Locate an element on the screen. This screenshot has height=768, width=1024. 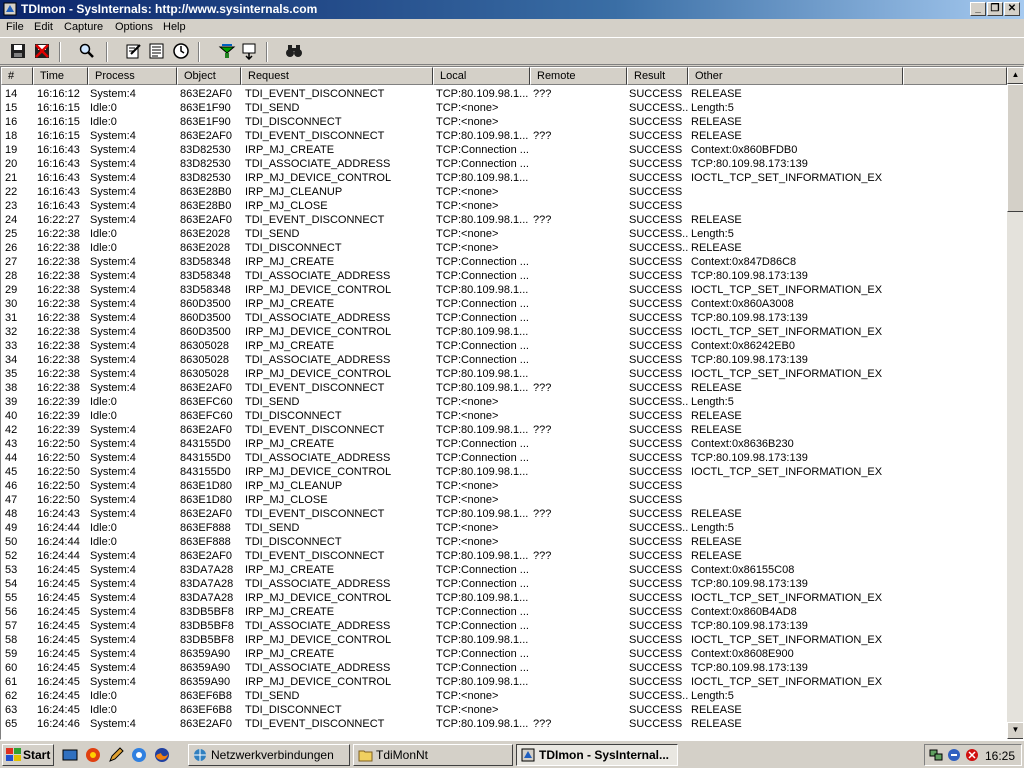
cell-time: 16:24:44 is located at coordinates (58, 528).